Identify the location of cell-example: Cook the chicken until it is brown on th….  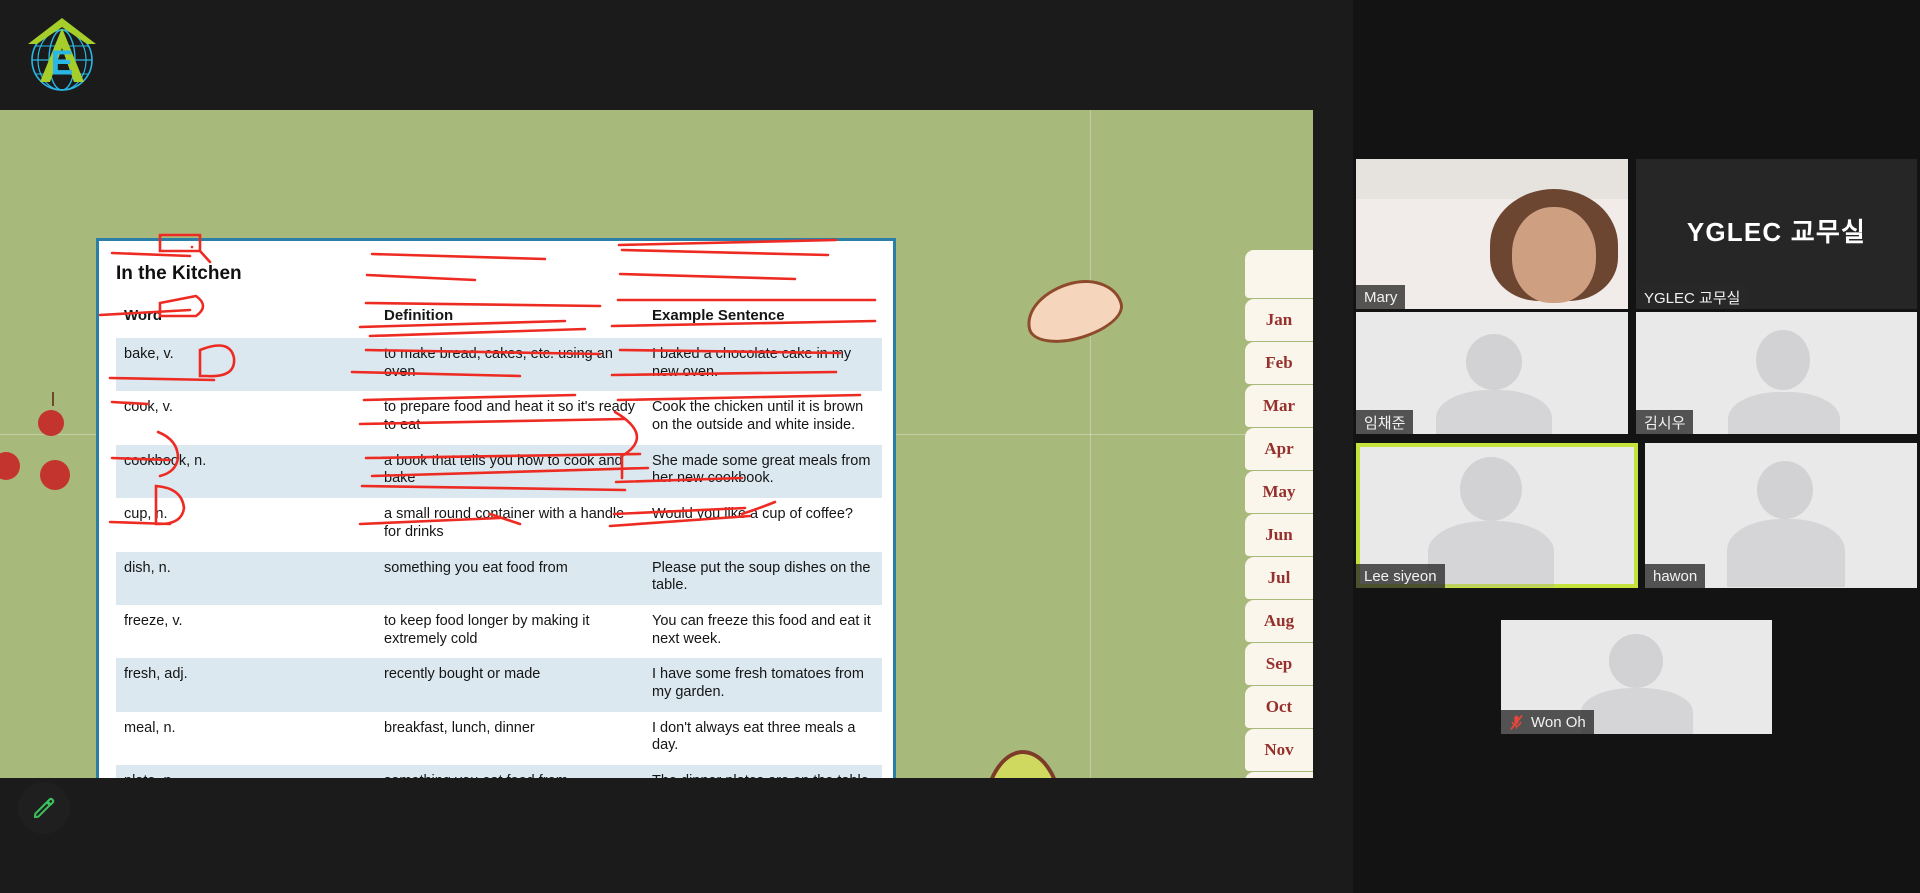
(763, 418).